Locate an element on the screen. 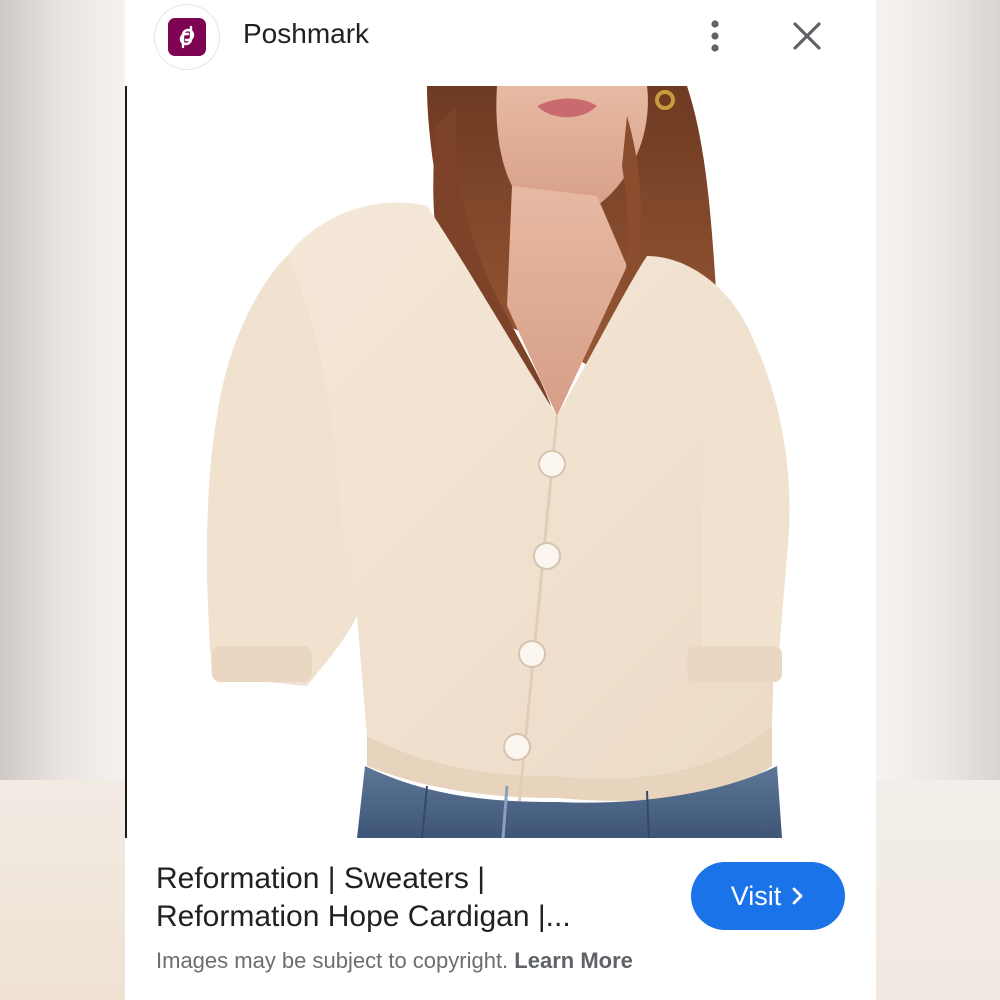 This screenshot has height=1000, width=1000. copyright-text: Images may be subject to copyright. is located at coordinates (332, 960).